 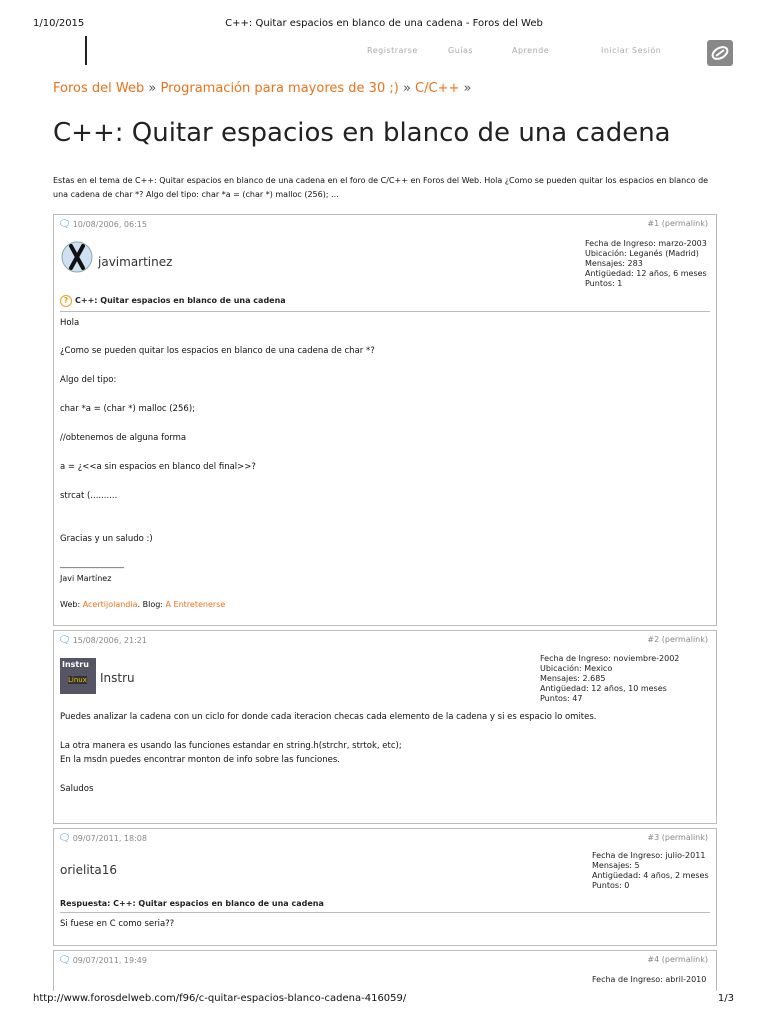 I want to click on signature-name: Javi Martínez, so click(x=86, y=578).